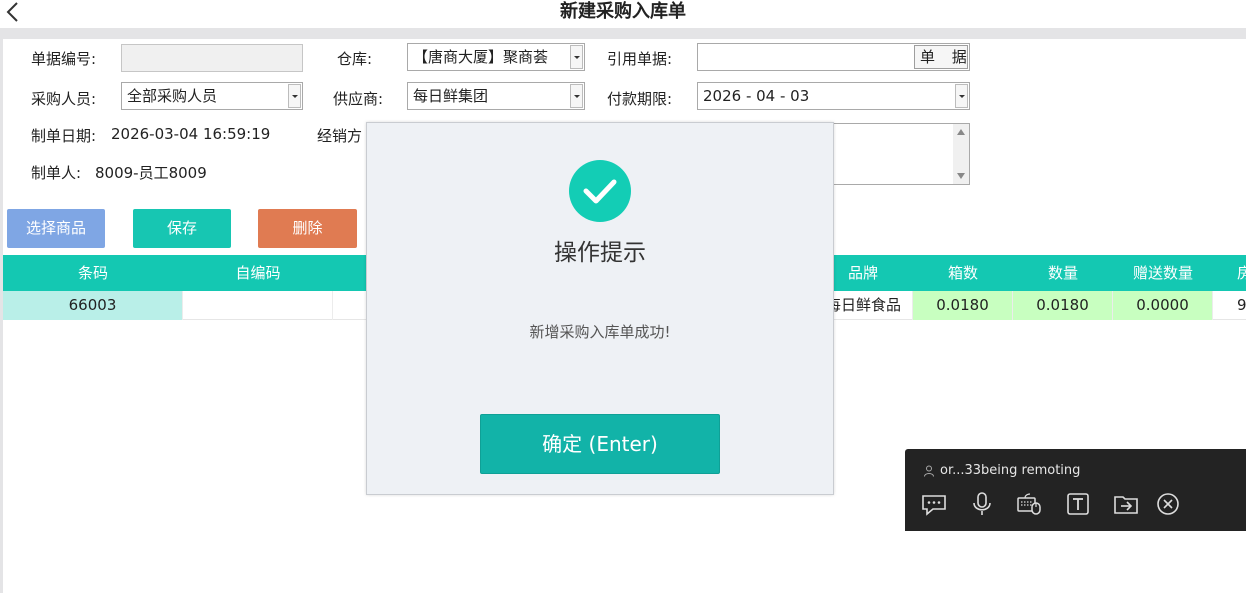 This screenshot has width=1246, height=593. Describe the element at coordinates (576, 96) in the screenshot. I see `supplier-dropdown-icon` at that location.